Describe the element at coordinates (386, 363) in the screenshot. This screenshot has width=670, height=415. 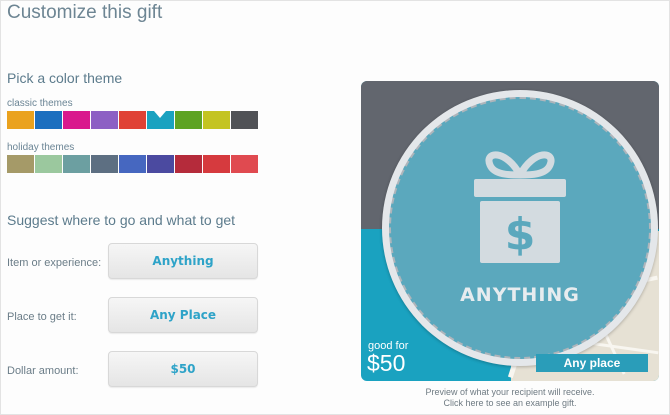
I see `preview-amount: $50` at that location.